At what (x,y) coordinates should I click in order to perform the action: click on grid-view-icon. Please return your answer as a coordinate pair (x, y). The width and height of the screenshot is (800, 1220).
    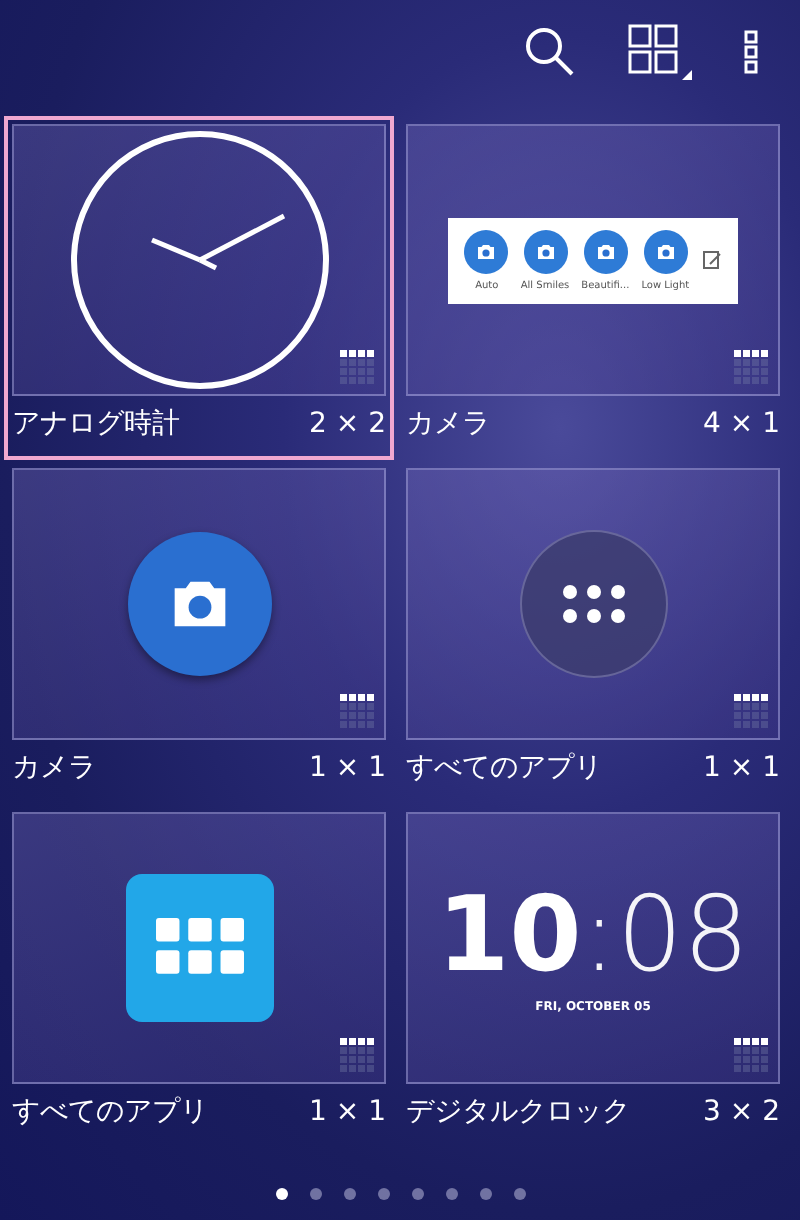
    Looking at the image, I should click on (660, 52).